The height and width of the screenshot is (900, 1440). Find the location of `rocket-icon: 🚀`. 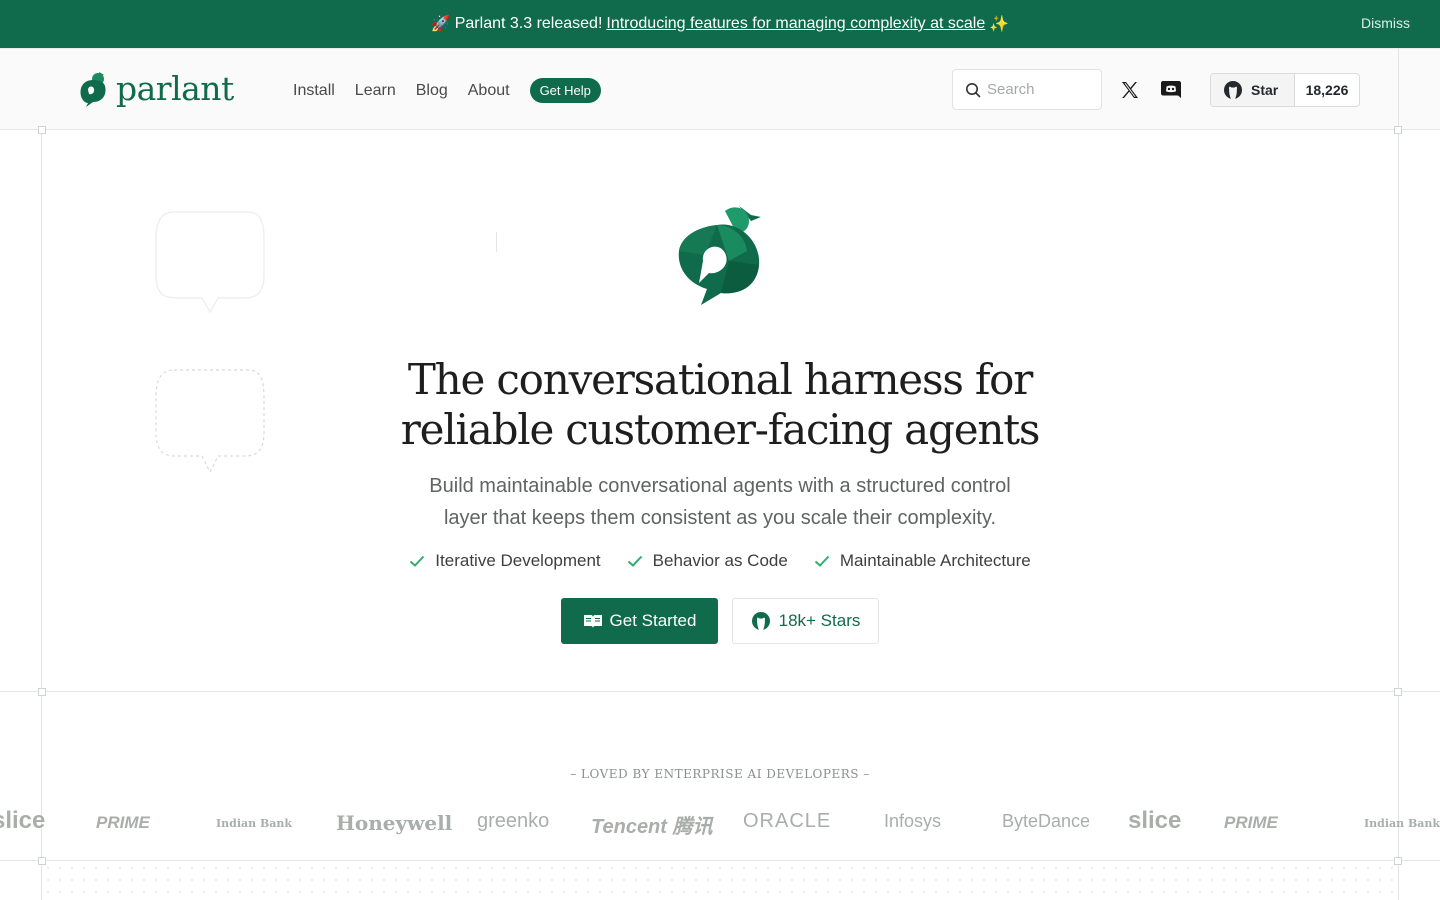

rocket-icon: 🚀 is located at coordinates (440, 24).